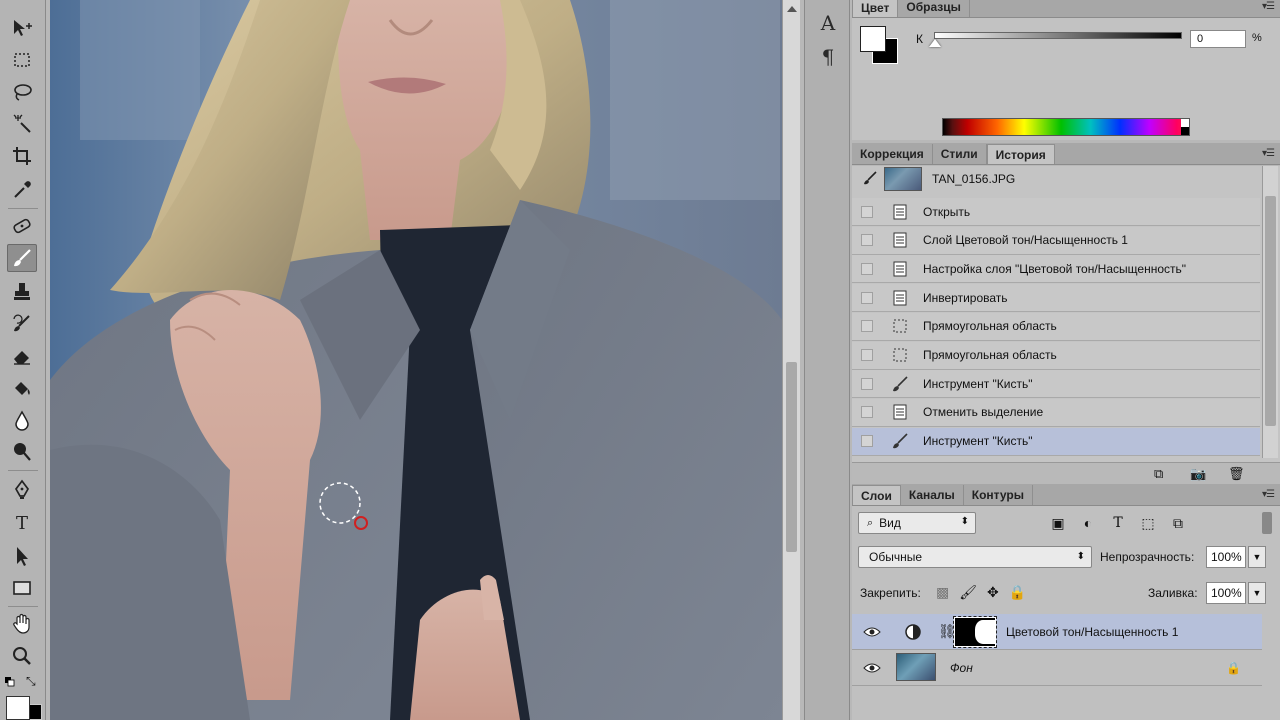 This screenshot has width=1280, height=720. Describe the element at coordinates (975, 632) in the screenshot. I see `layer-mask-thumbnail` at that location.